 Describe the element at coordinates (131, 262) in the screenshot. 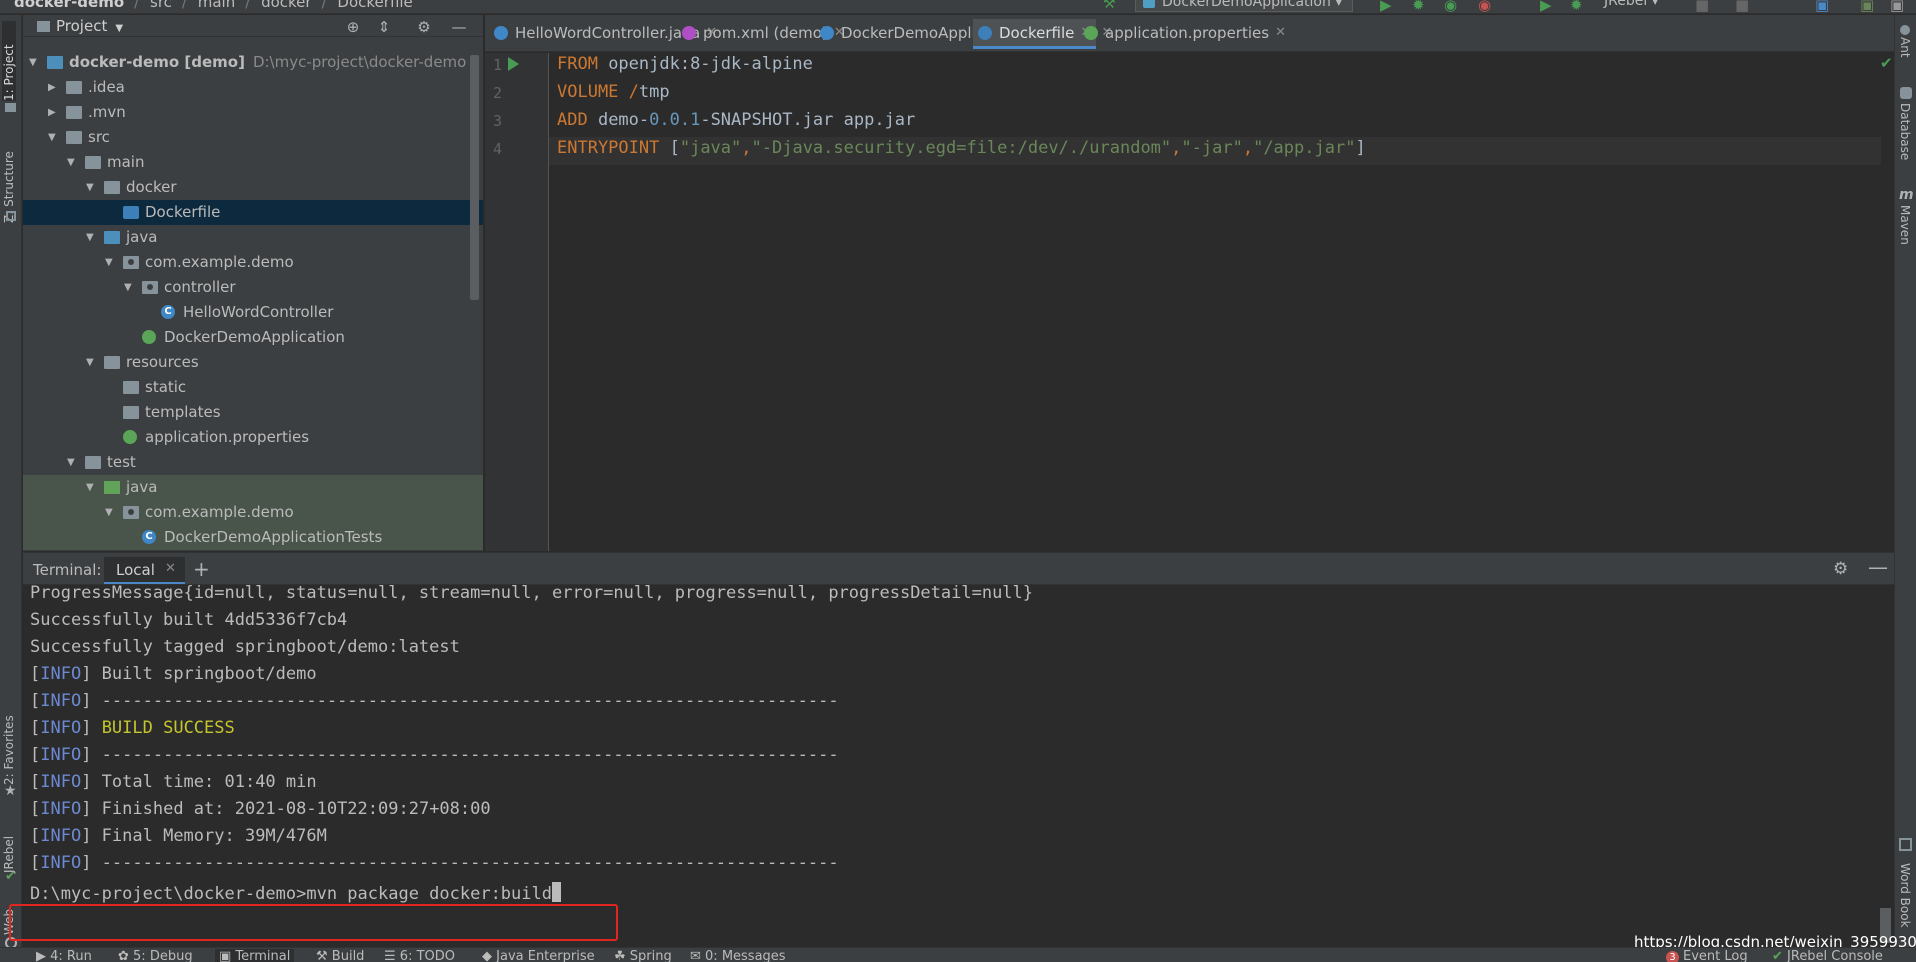

I see `package-icon` at that location.